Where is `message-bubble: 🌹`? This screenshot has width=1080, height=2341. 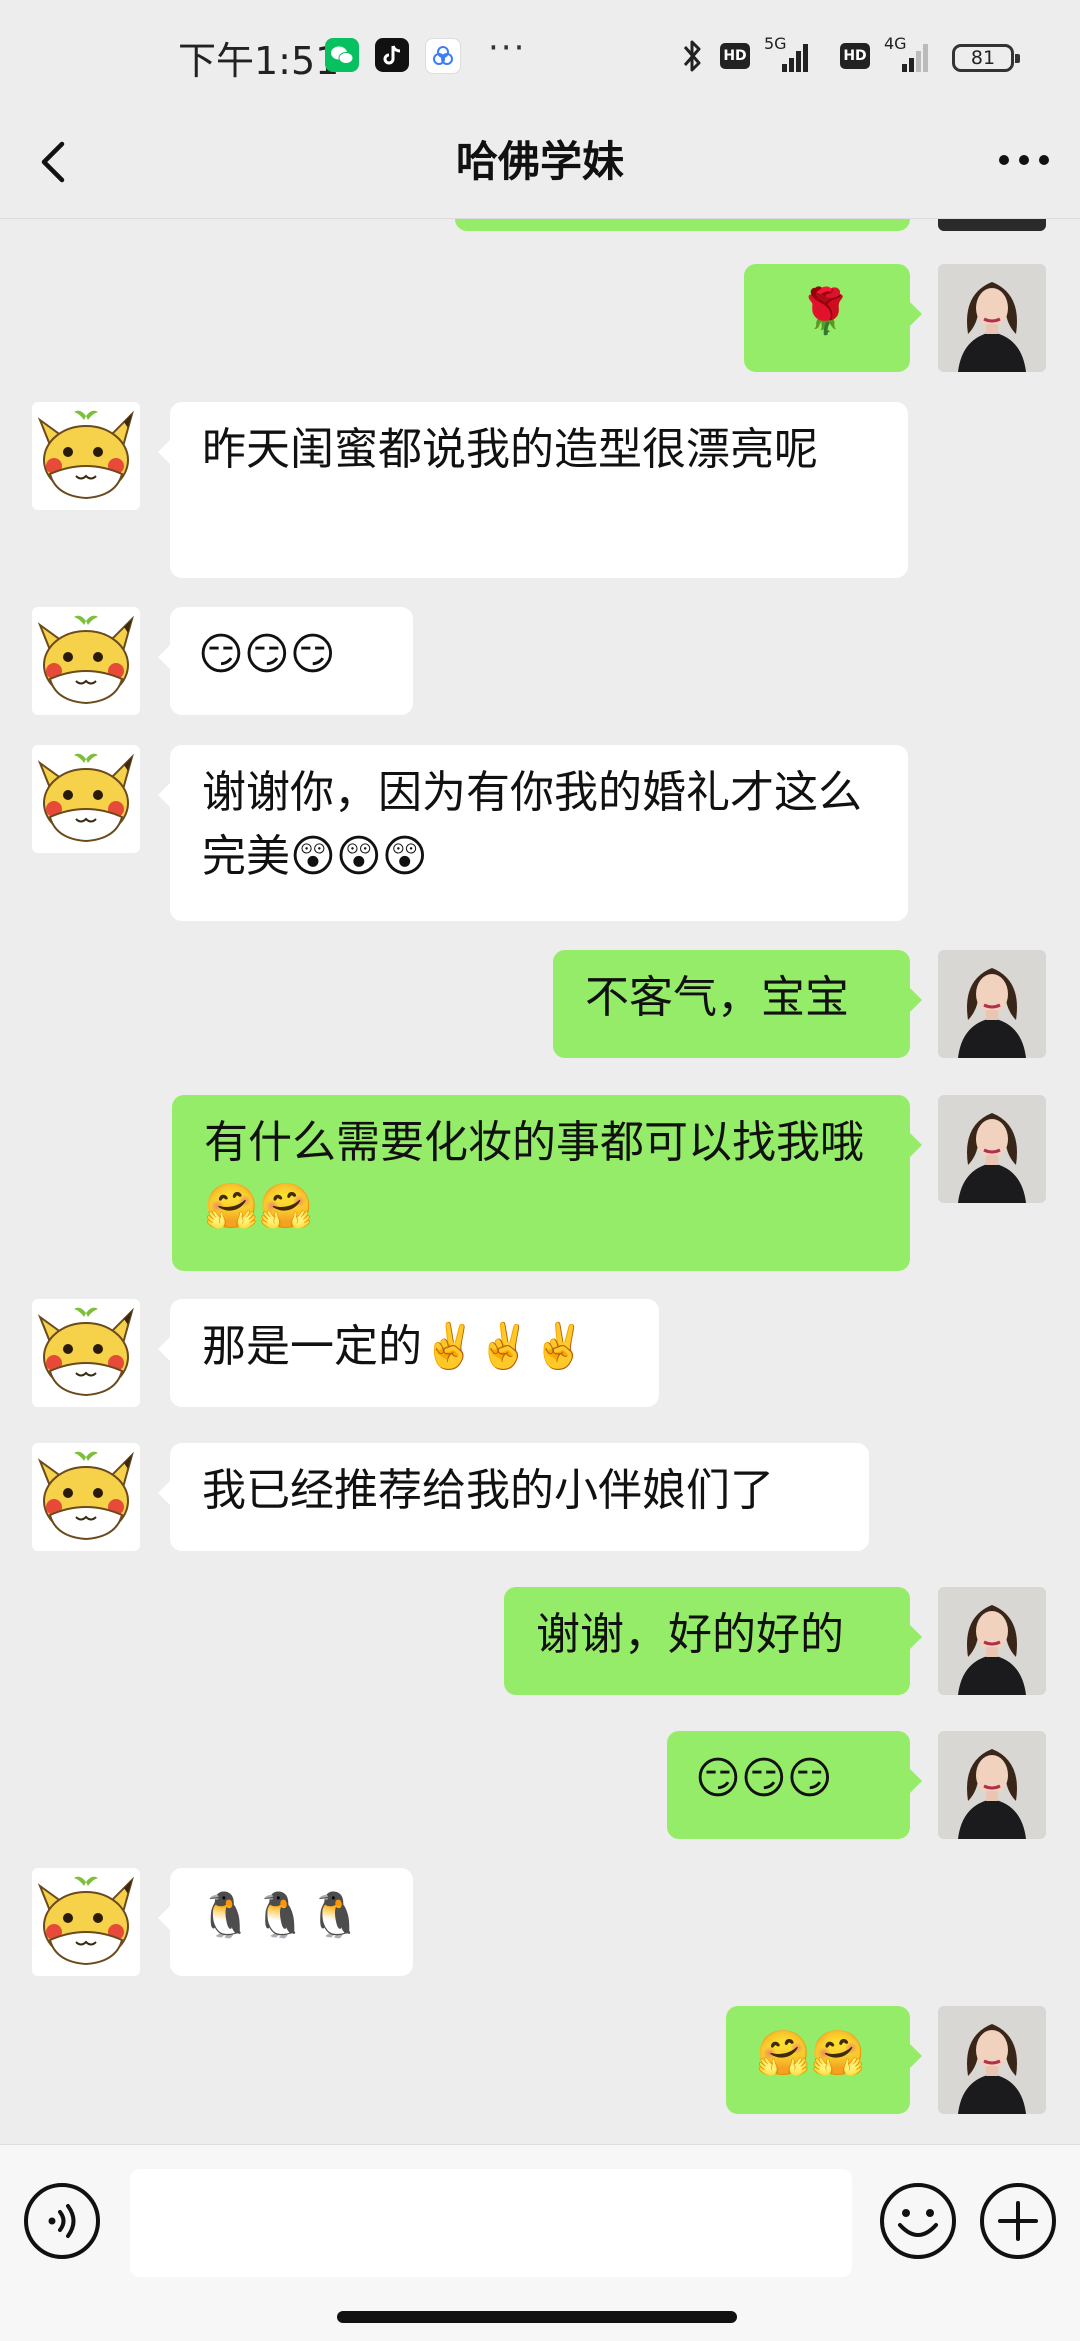 message-bubble: 🌹 is located at coordinates (833, 318).